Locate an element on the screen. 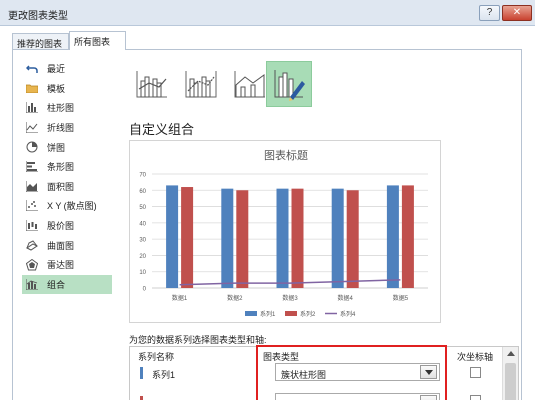  series-assignment-label: 为您的数据系列选择图表类型和轴: is located at coordinates (198, 340).